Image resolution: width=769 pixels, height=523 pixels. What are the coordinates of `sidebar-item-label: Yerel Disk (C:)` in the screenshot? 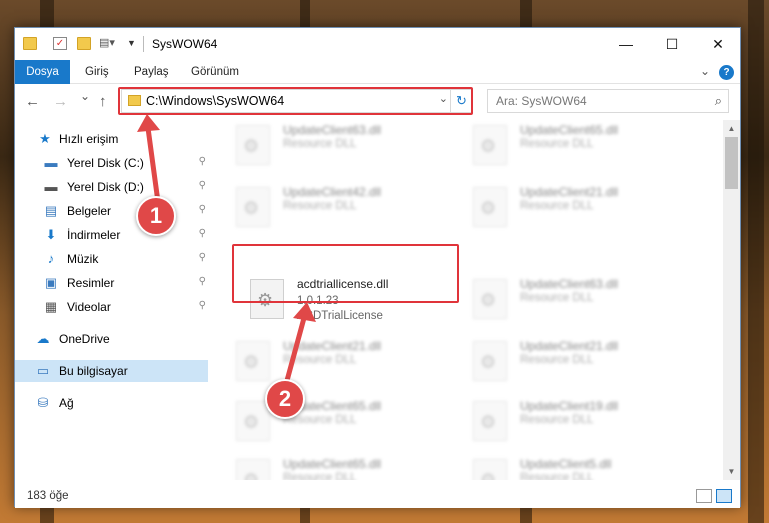 It's located at (105, 163).